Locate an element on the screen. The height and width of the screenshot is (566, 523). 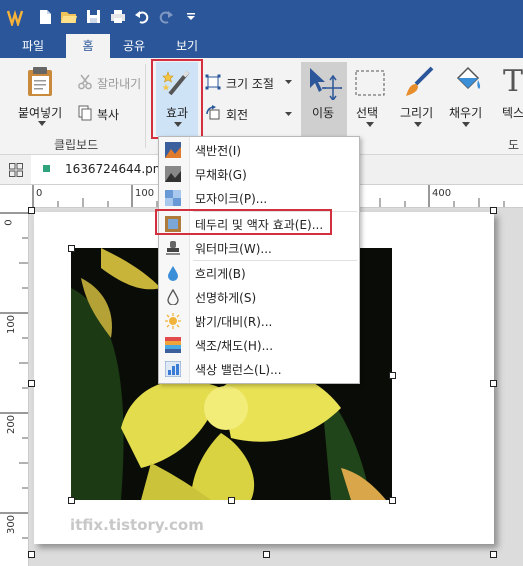
scissors-icon is located at coordinates (85, 82).